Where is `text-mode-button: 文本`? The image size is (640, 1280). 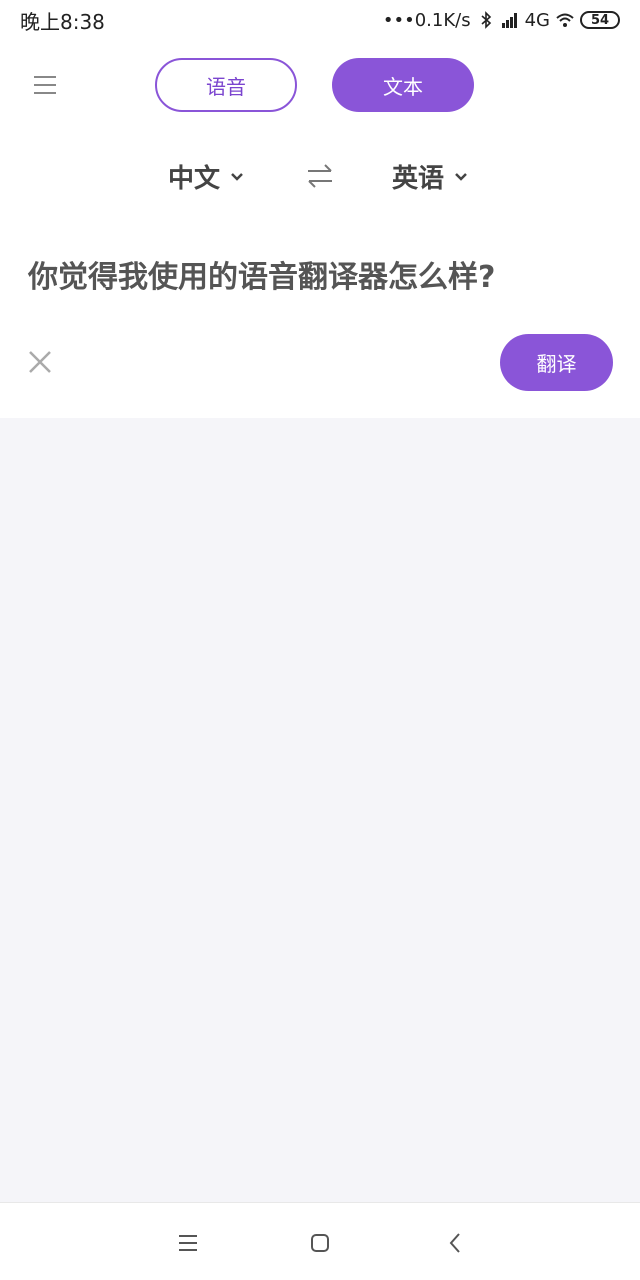 text-mode-button: 文本 is located at coordinates (403, 85).